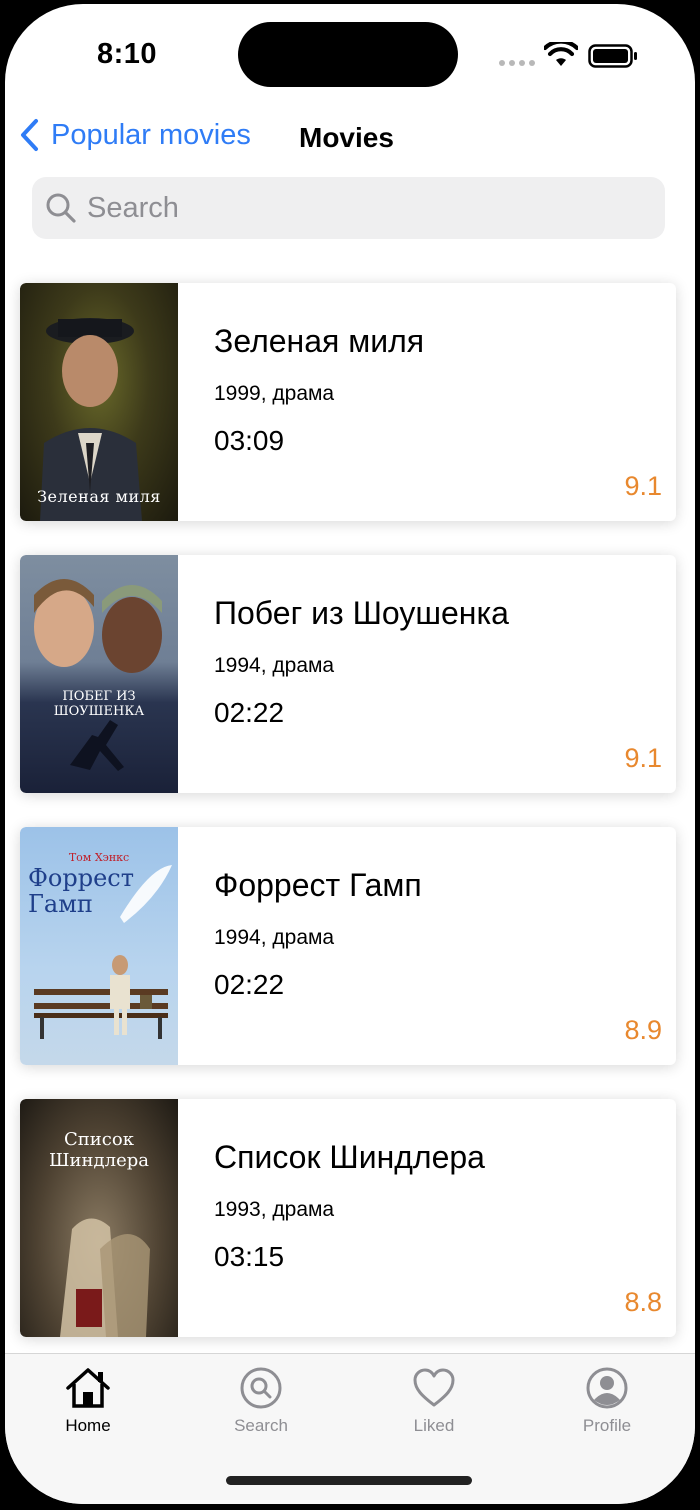 Image resolution: width=700 pixels, height=1510 pixels. What do you see at coordinates (249, 1256) in the screenshot?
I see `movie-duration: 03:15` at bounding box center [249, 1256].